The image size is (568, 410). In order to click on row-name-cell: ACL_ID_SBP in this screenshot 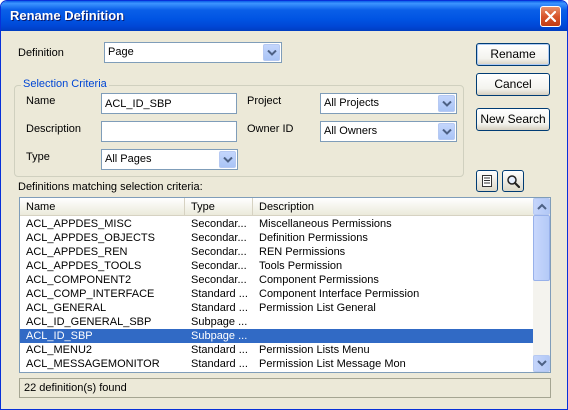, I will do `click(59, 336)`.